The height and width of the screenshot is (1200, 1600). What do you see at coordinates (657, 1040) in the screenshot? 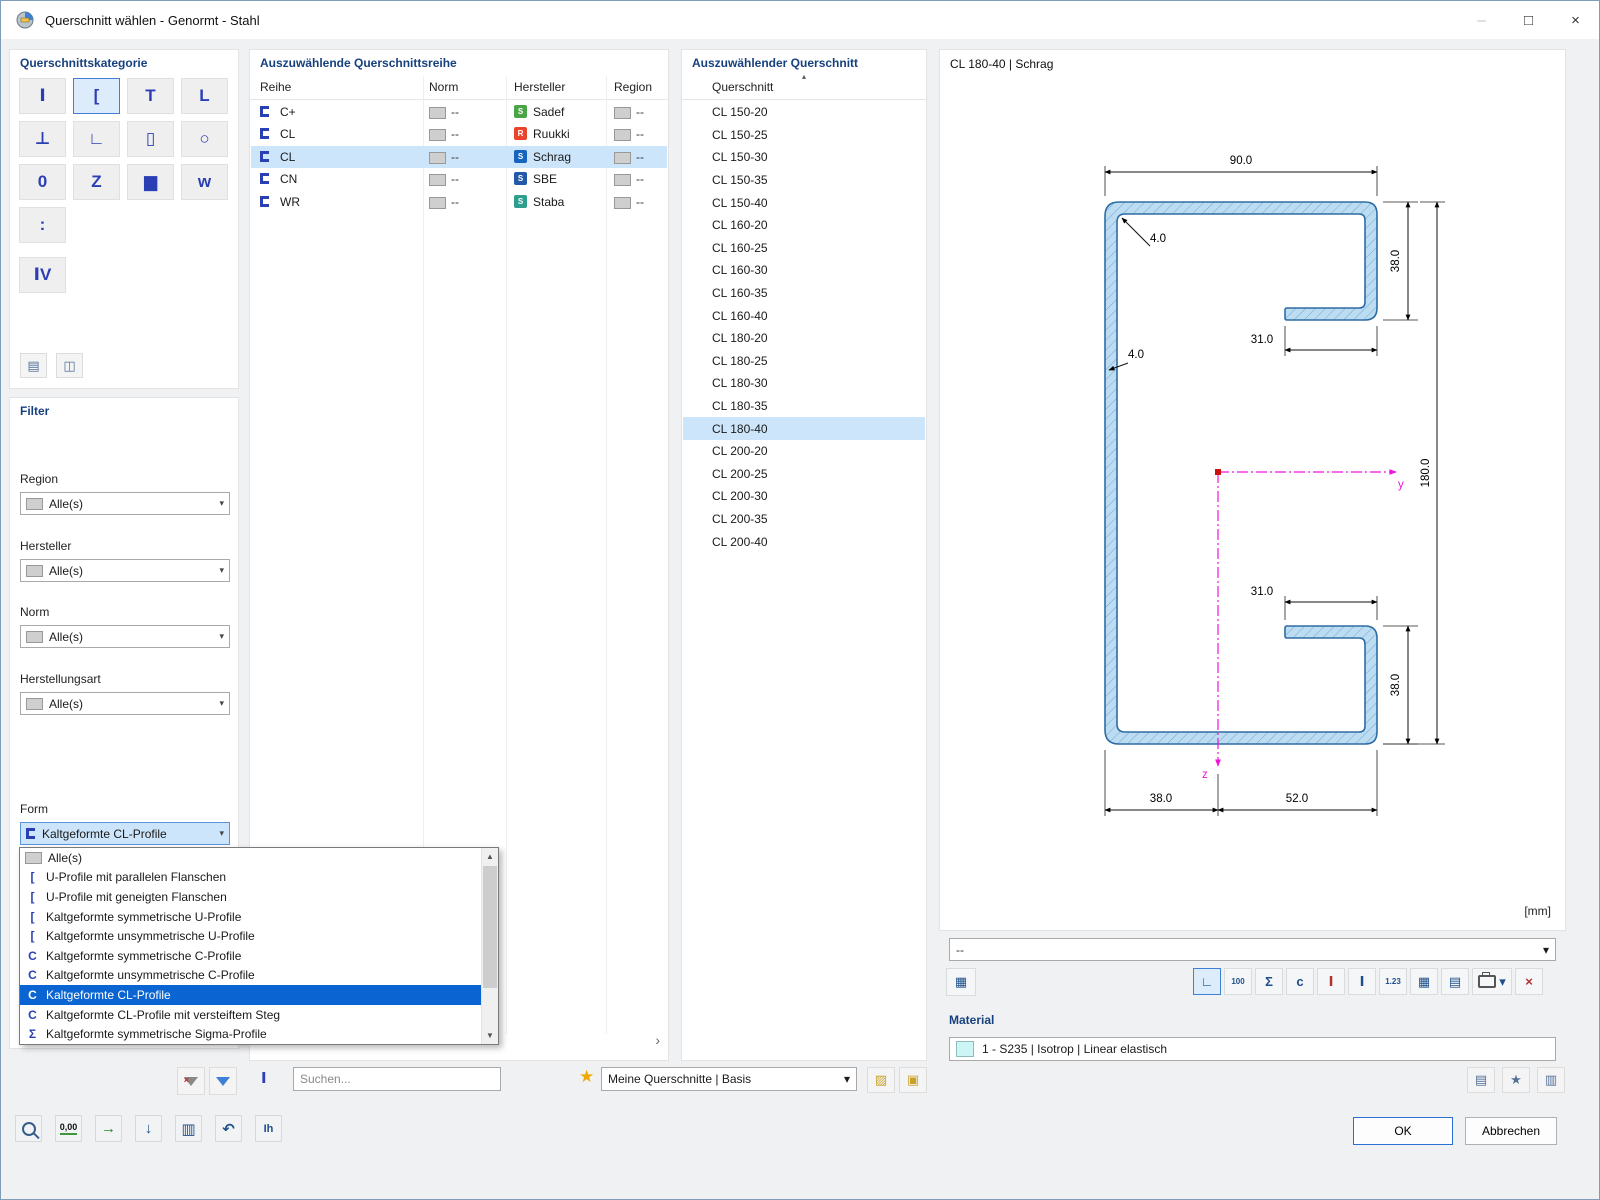
I see `scroll-right-icon: ›` at bounding box center [657, 1040].